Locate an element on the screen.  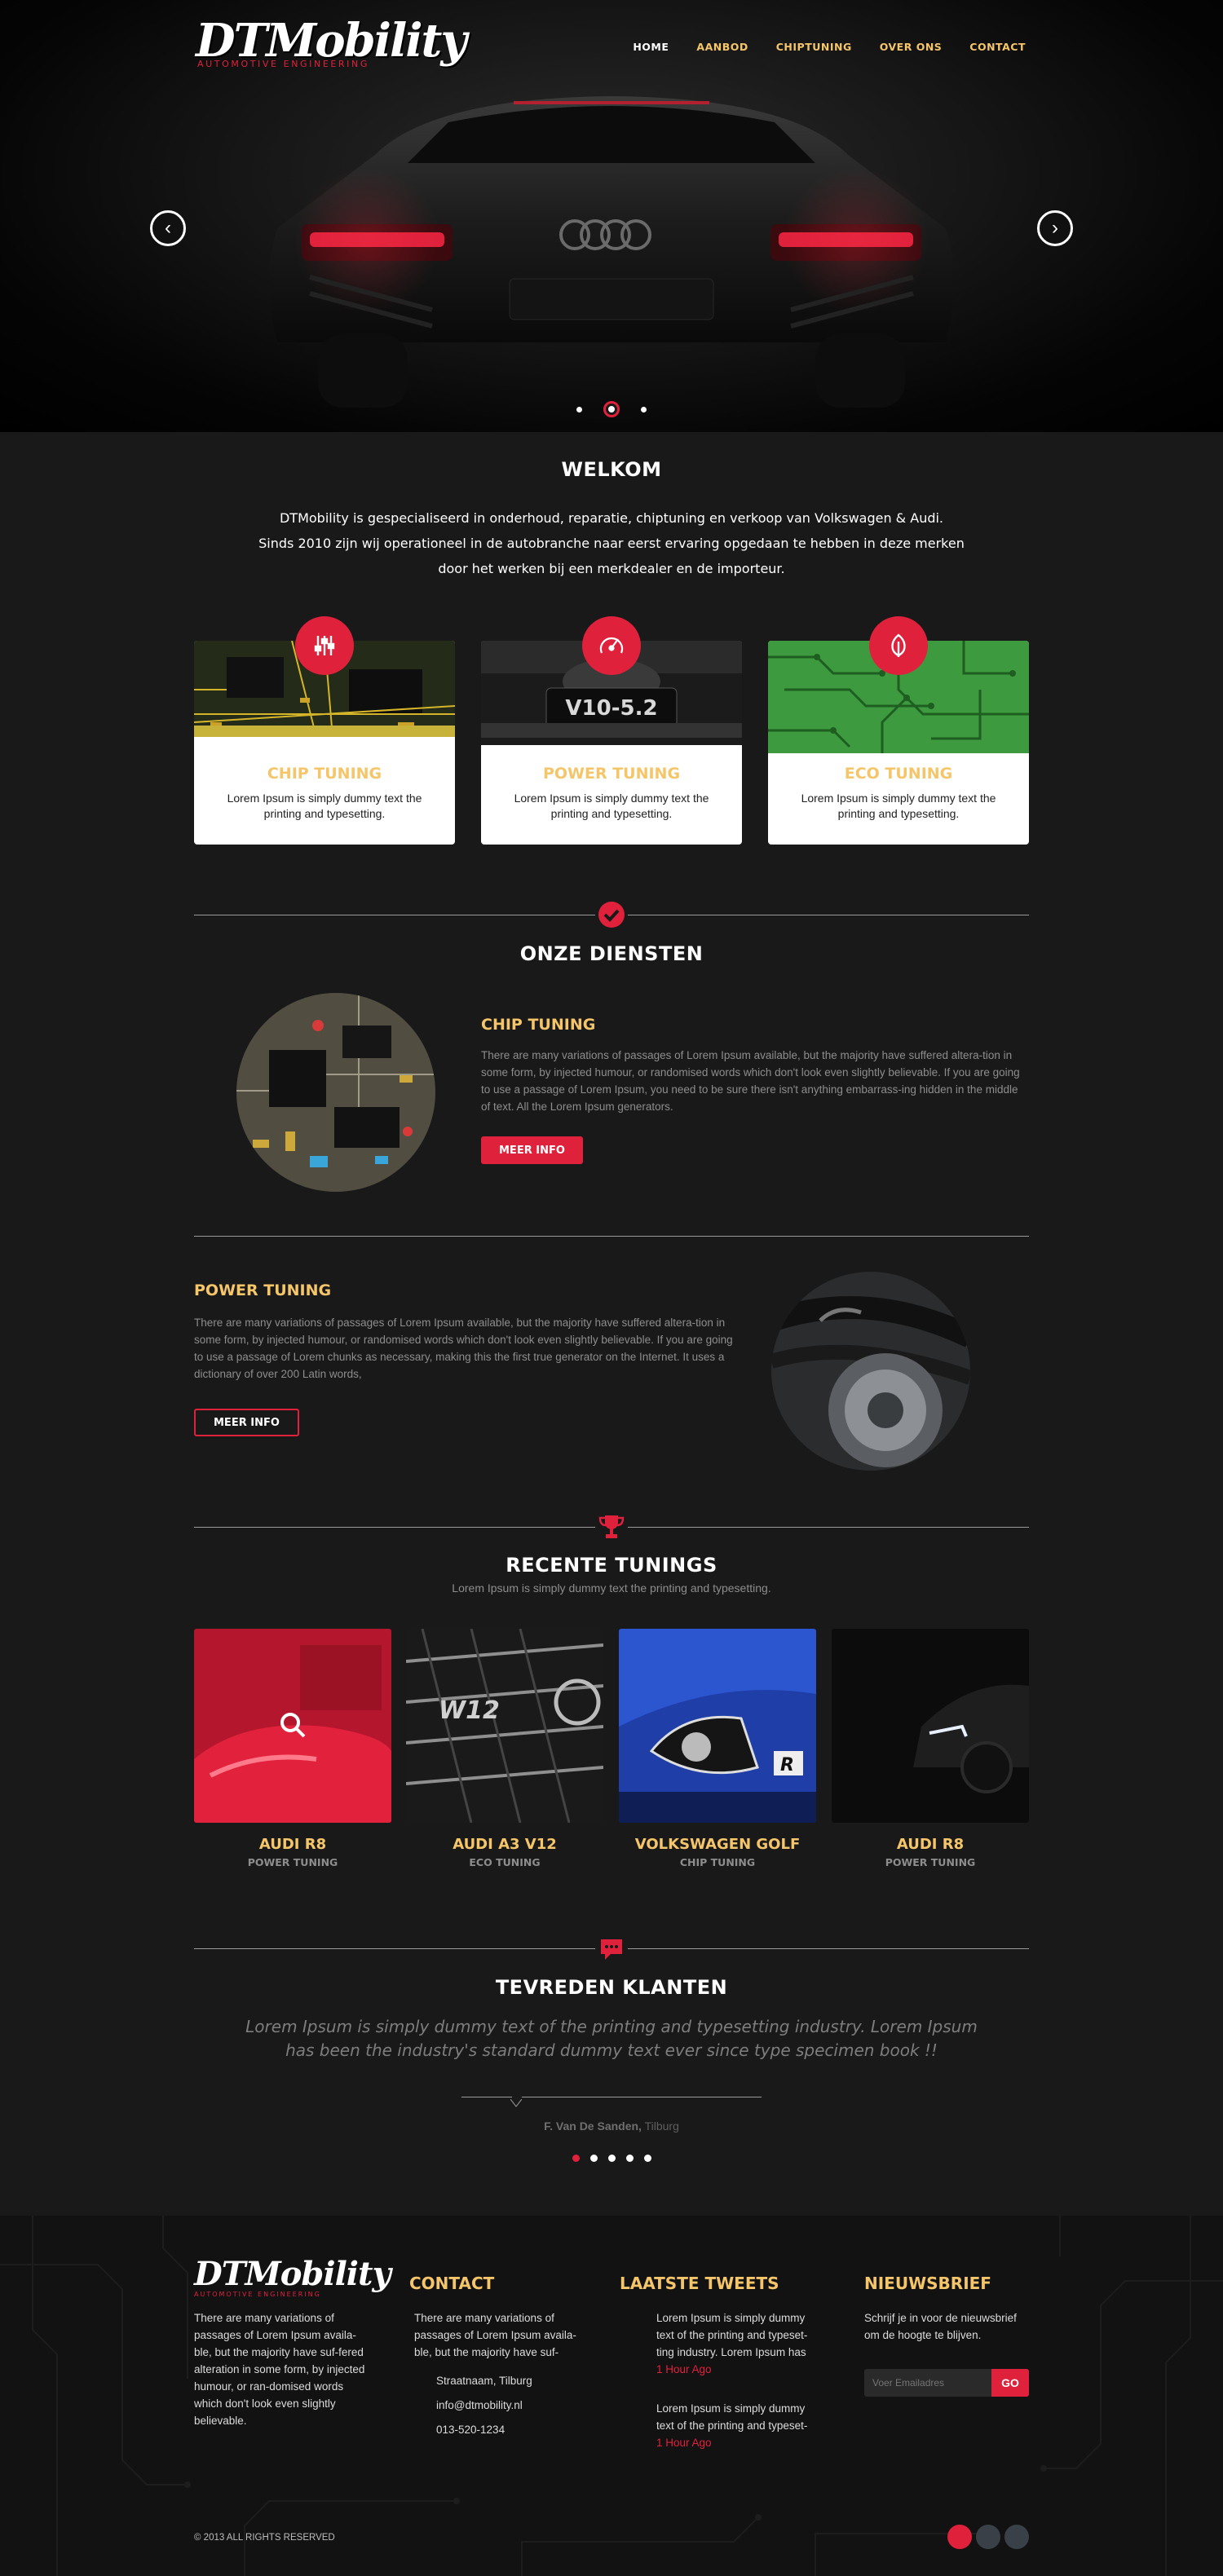
newsletter-go-button: GO is located at coordinates (1010, 2383).